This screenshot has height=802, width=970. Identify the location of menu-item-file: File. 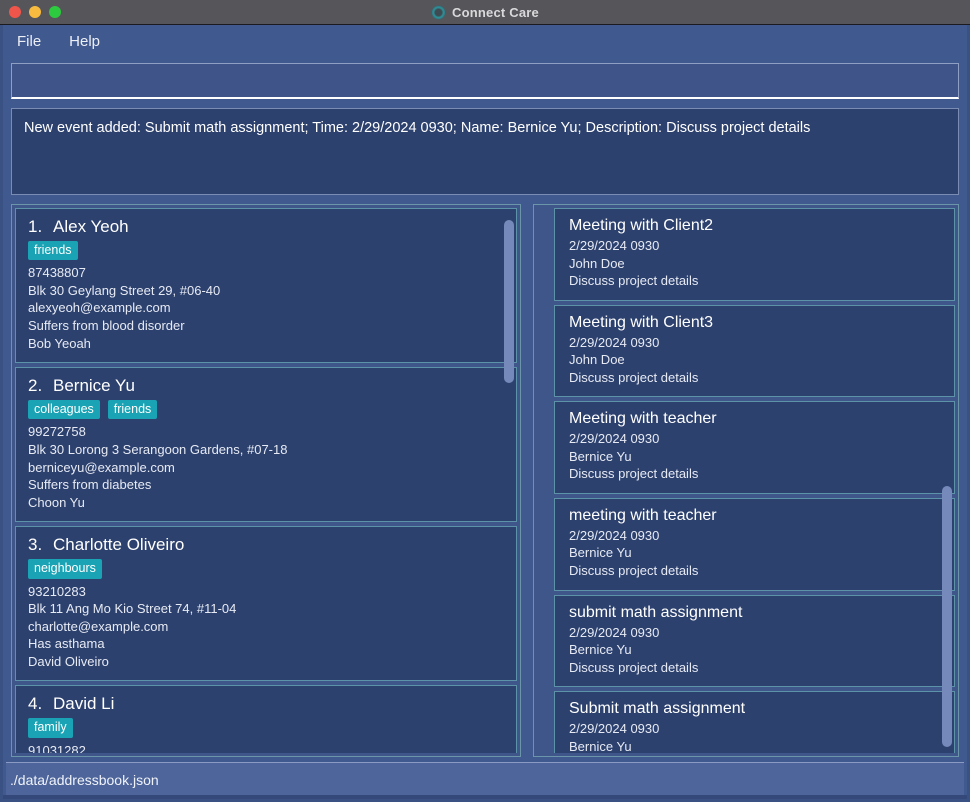
(29, 41).